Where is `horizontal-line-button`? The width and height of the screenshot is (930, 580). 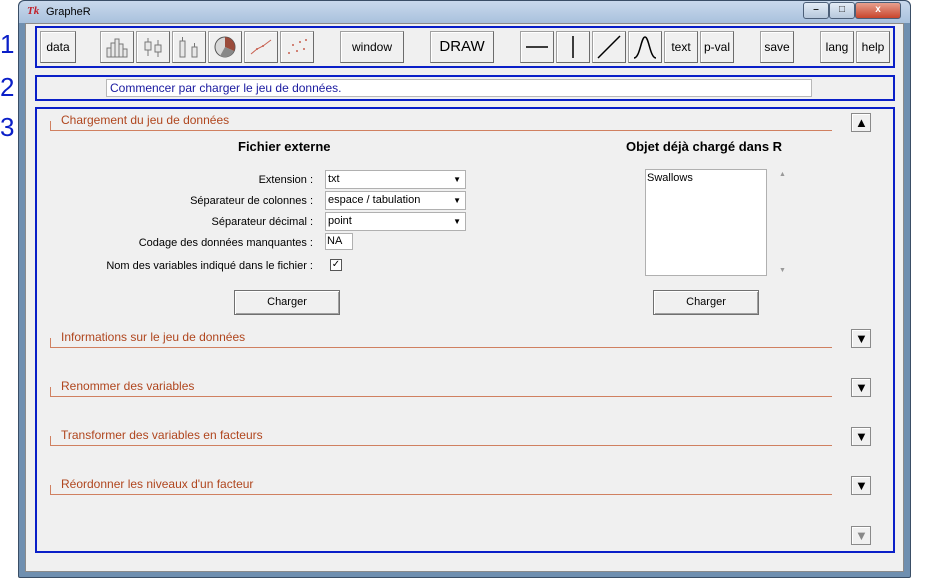
horizontal-line-button is located at coordinates (537, 47).